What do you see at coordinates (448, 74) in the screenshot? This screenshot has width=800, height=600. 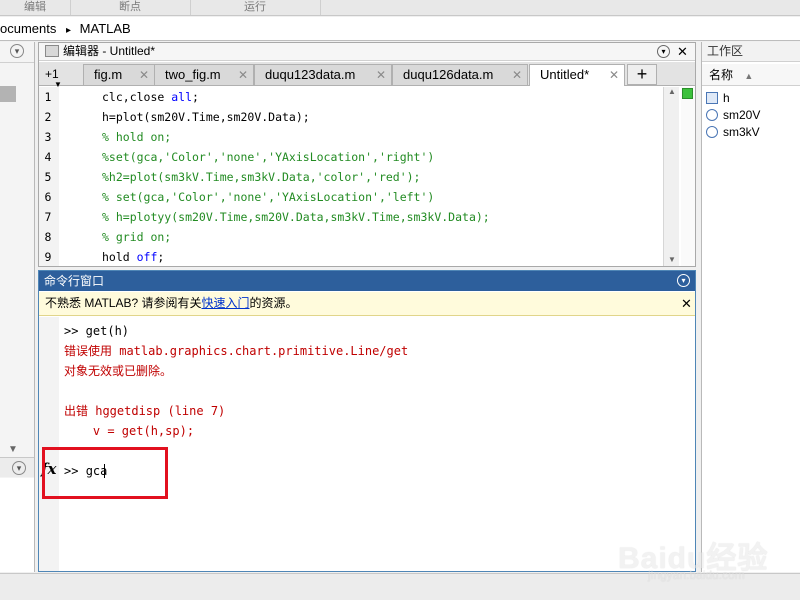 I see `tab-label: duqu126data.m` at bounding box center [448, 74].